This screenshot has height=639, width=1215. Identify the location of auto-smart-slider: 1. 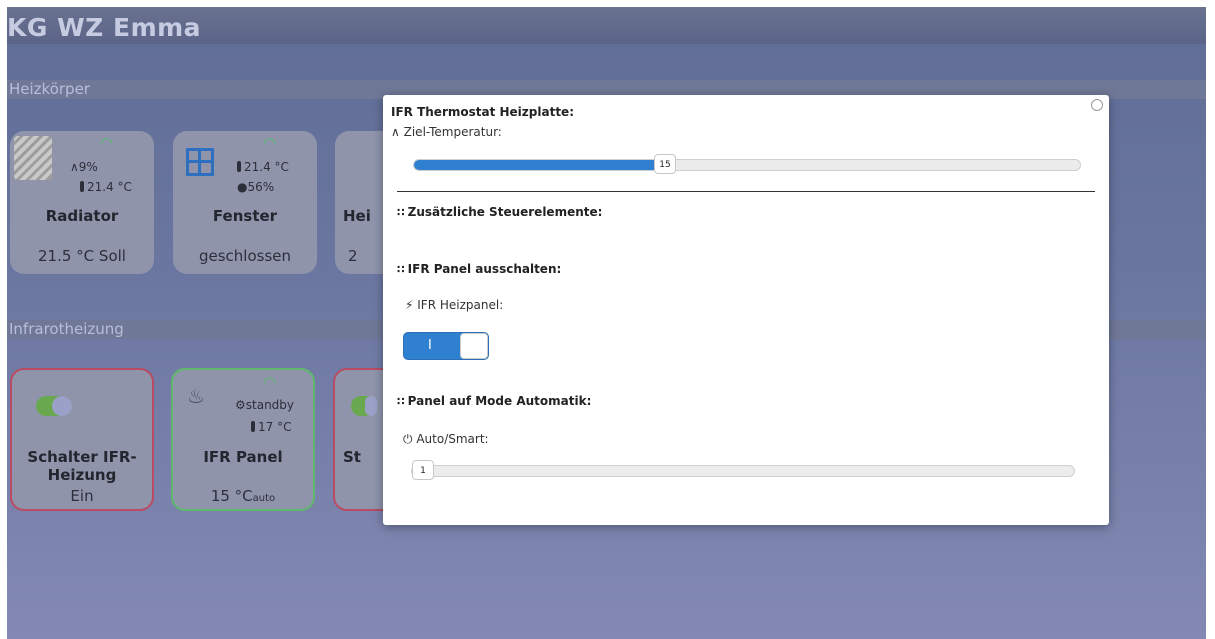
(743, 470).